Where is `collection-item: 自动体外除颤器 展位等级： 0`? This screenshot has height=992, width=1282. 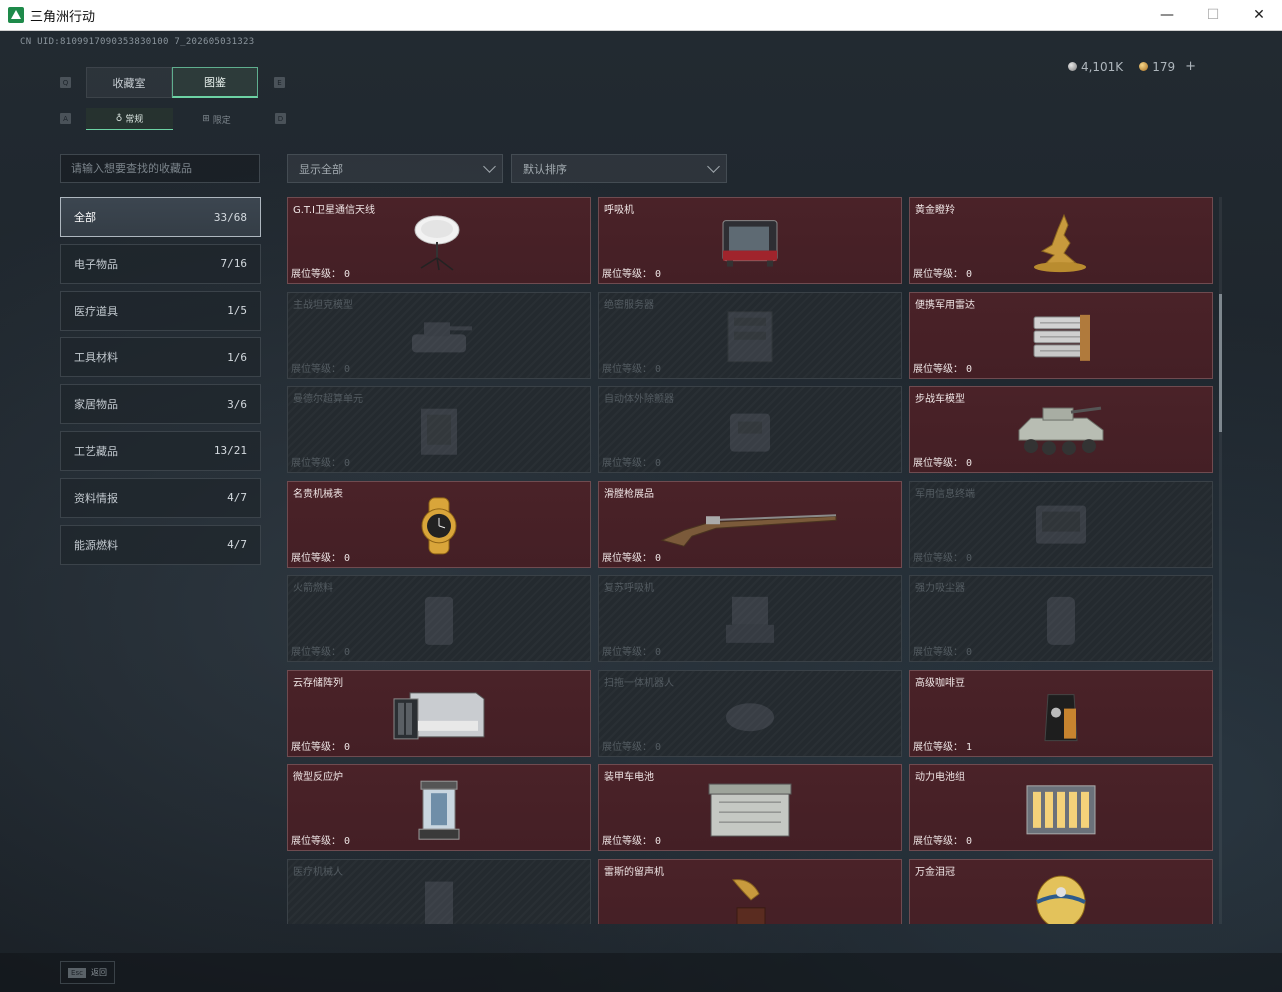 collection-item: 自动体外除颤器 展位等级： 0 is located at coordinates (750, 429).